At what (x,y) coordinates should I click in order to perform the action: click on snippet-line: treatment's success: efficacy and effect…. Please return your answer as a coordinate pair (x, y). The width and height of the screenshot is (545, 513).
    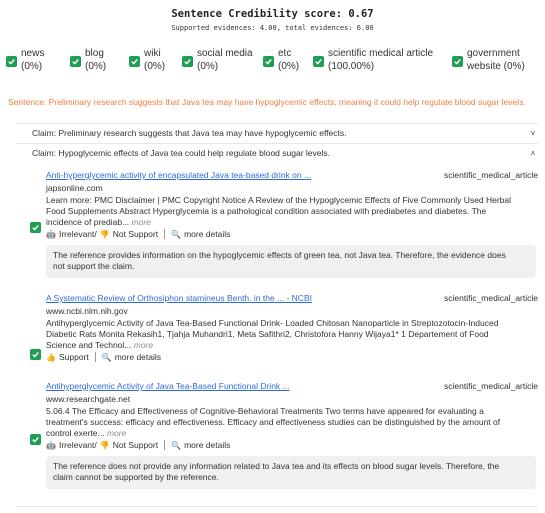
    Looking at the image, I should click on (273, 422).